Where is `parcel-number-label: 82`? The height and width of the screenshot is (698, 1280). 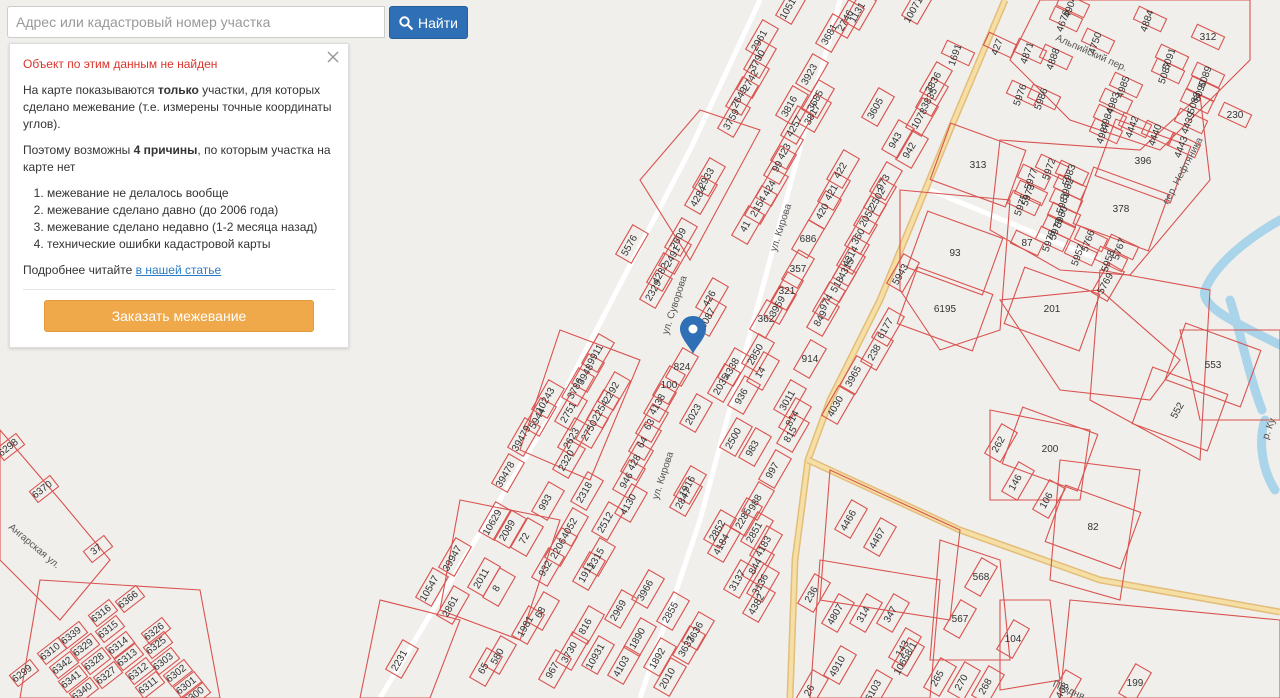 parcel-number-label: 82 is located at coordinates (1093, 527).